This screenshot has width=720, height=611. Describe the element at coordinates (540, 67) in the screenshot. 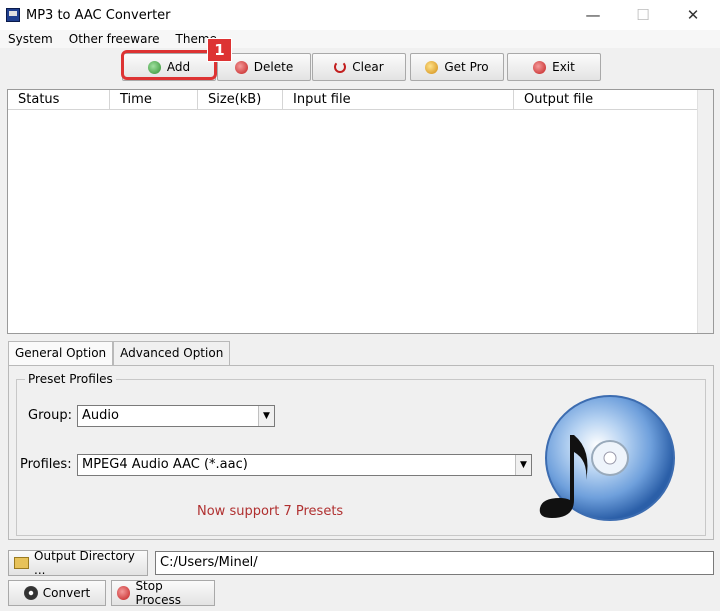

I see `exit-icon` at that location.